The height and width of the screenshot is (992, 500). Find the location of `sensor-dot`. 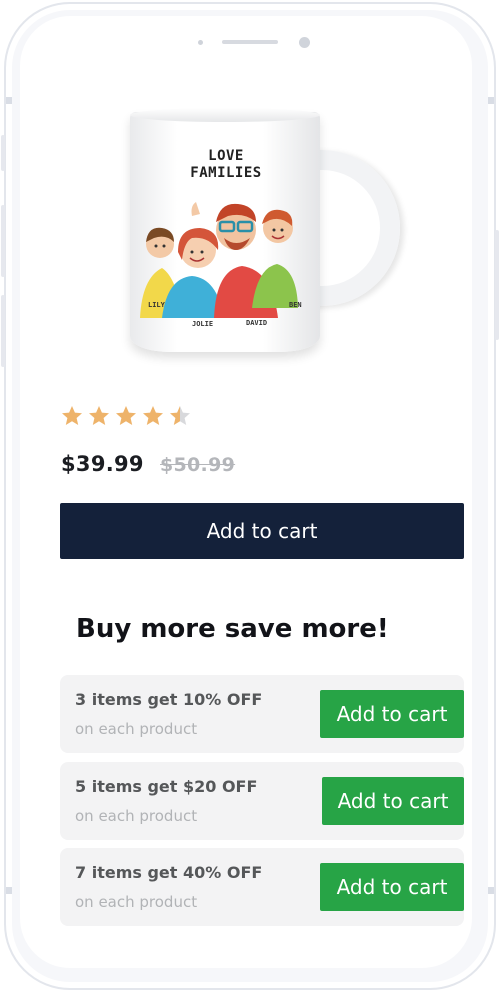

sensor-dot is located at coordinates (200, 42).